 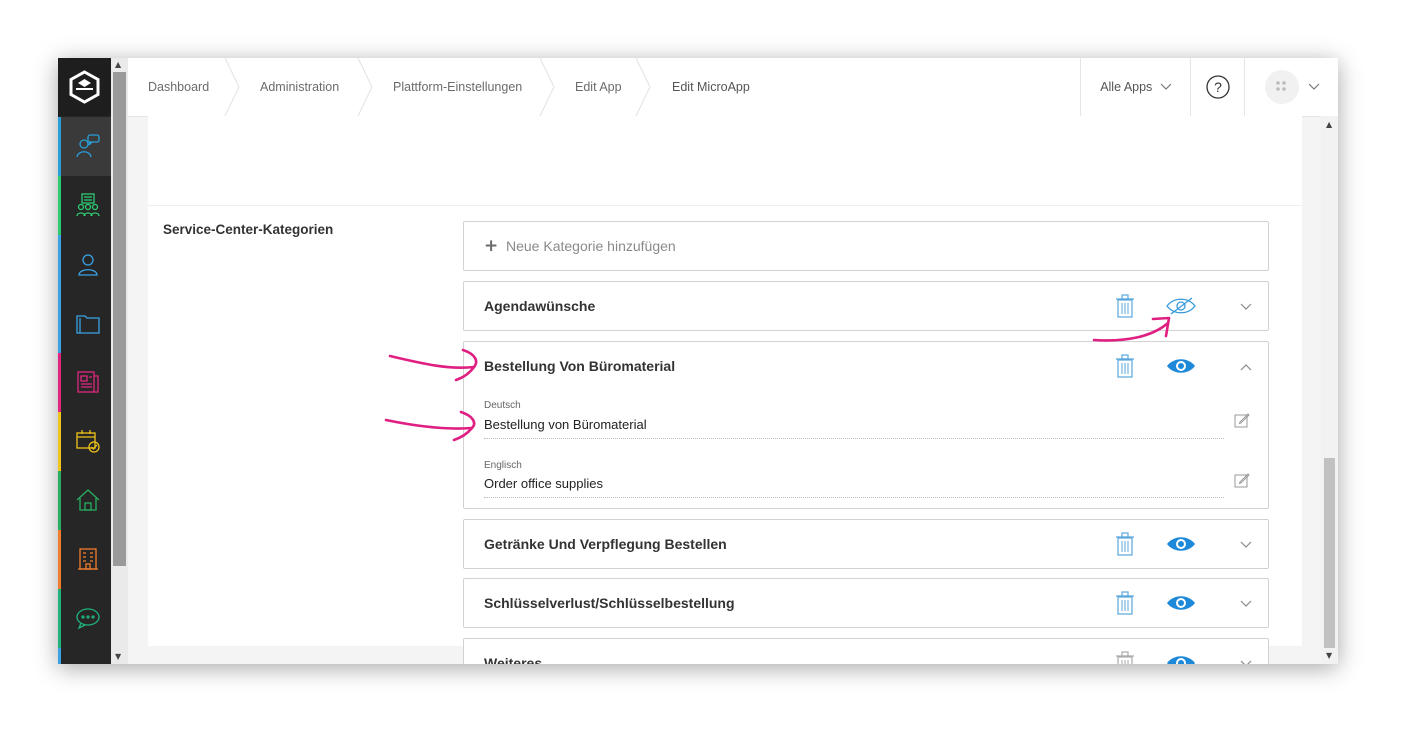 I want to click on category-card: Schlüsselverlust/Schlüsselbestellung, so click(x=866, y=603).